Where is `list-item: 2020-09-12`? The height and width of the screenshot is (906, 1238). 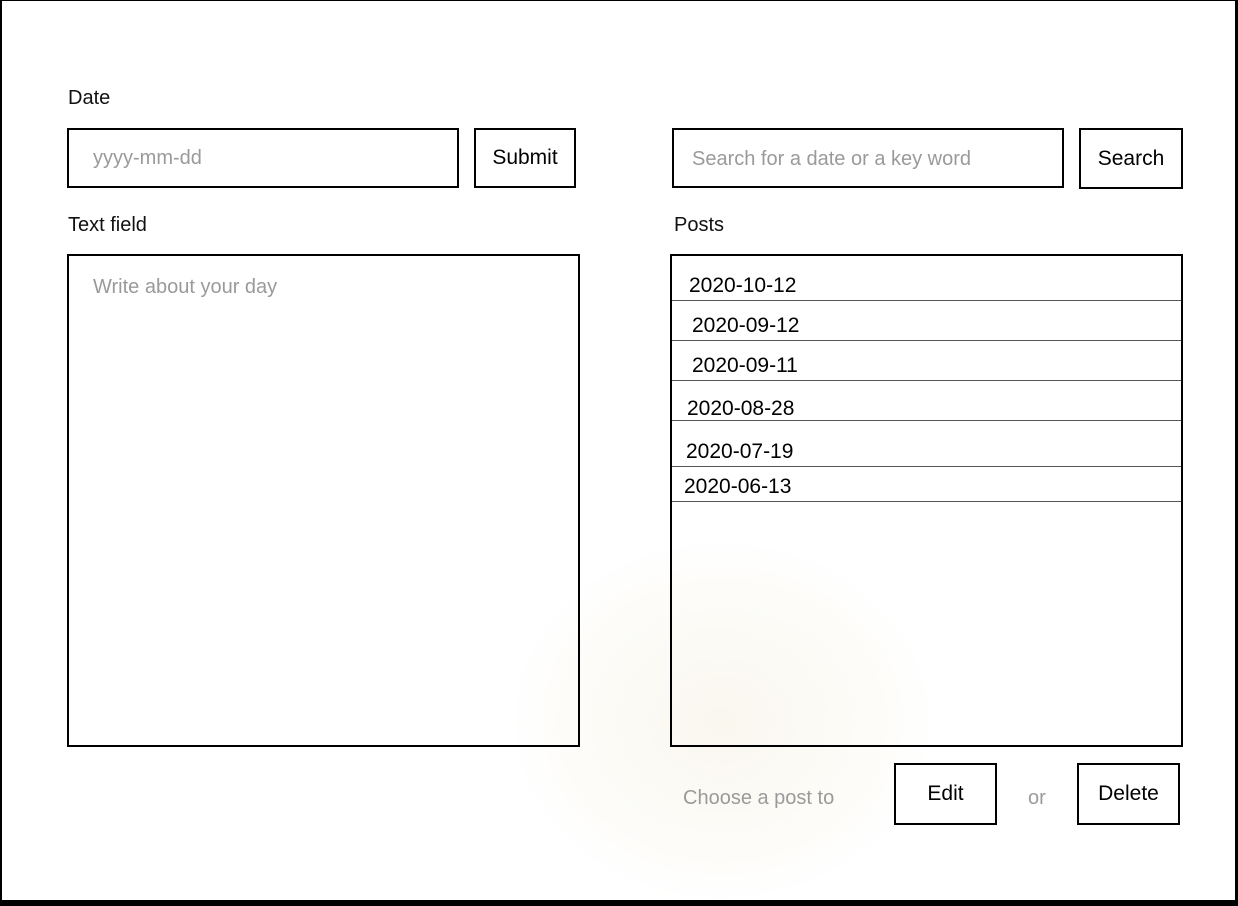
list-item: 2020-09-12 is located at coordinates (926, 321).